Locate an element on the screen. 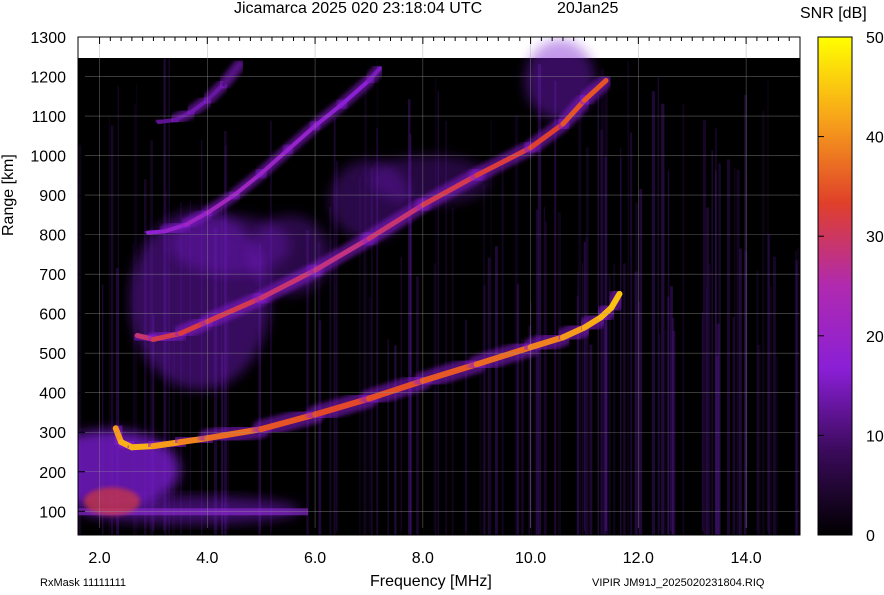  colorbar-tick-label: 30 is located at coordinates (875, 237).